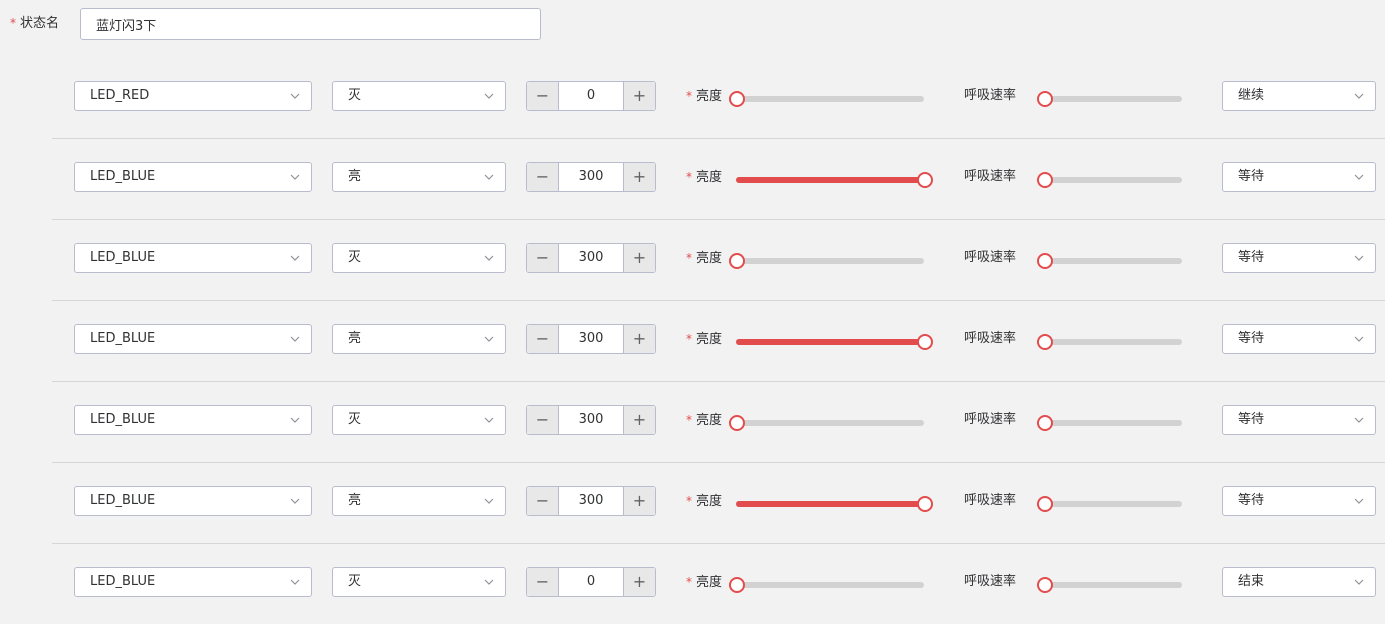 Image resolution: width=1385 pixels, height=624 pixels. What do you see at coordinates (1251, 176) in the screenshot?
I see `action-select-value: 等待` at bounding box center [1251, 176].